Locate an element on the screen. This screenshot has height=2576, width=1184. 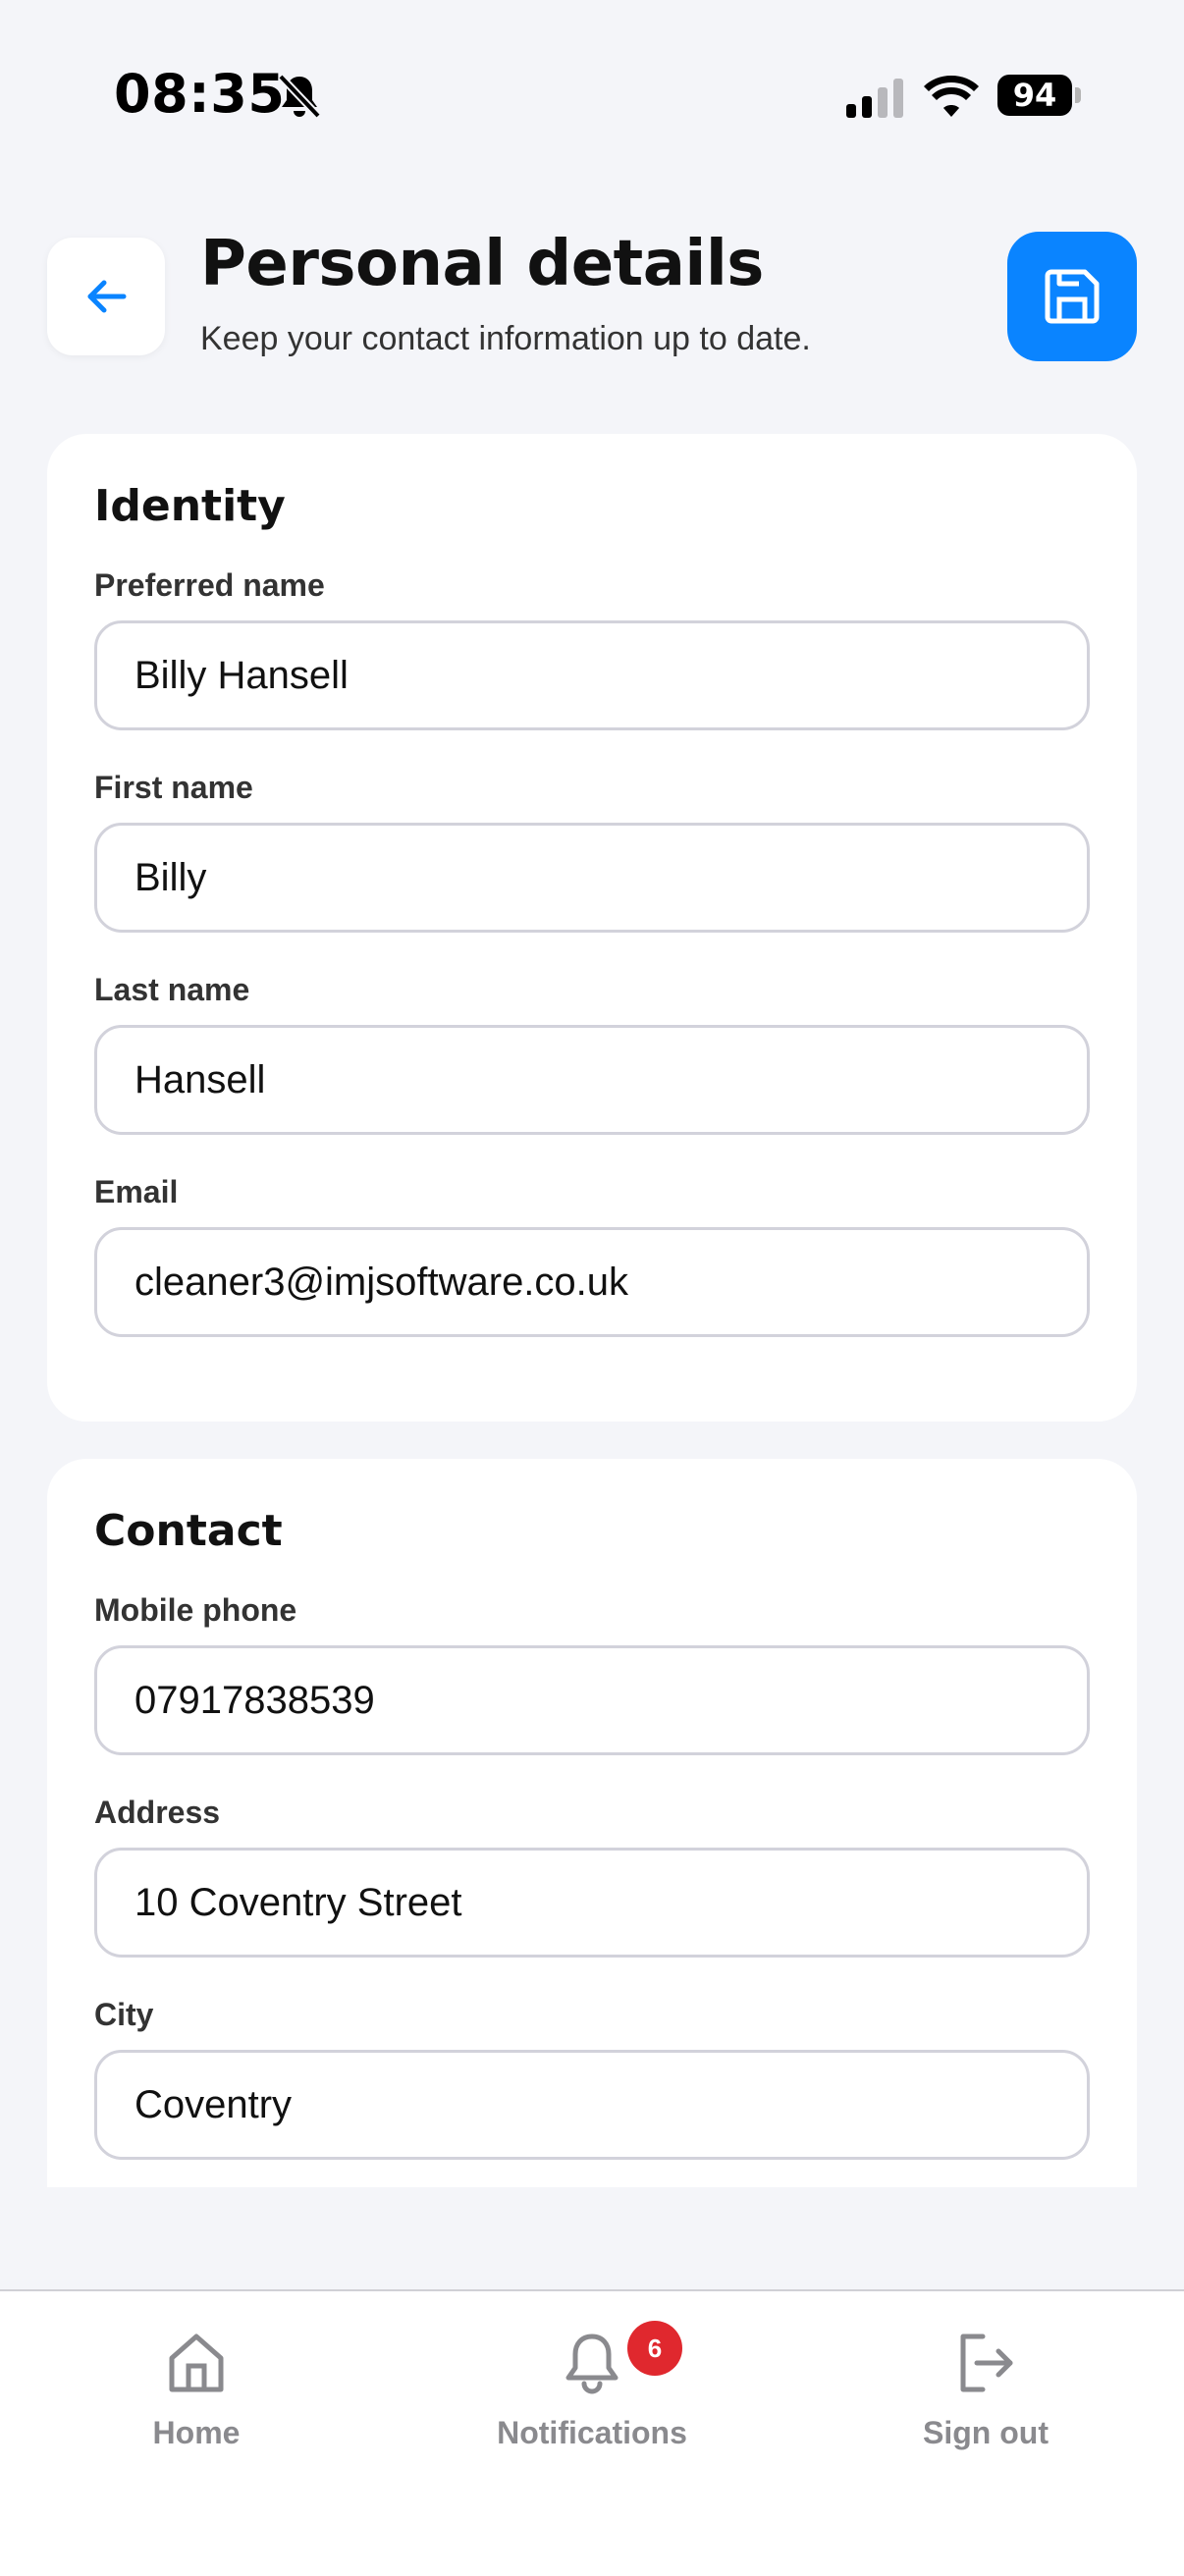
preferred-name-field is located at coordinates (592, 675).